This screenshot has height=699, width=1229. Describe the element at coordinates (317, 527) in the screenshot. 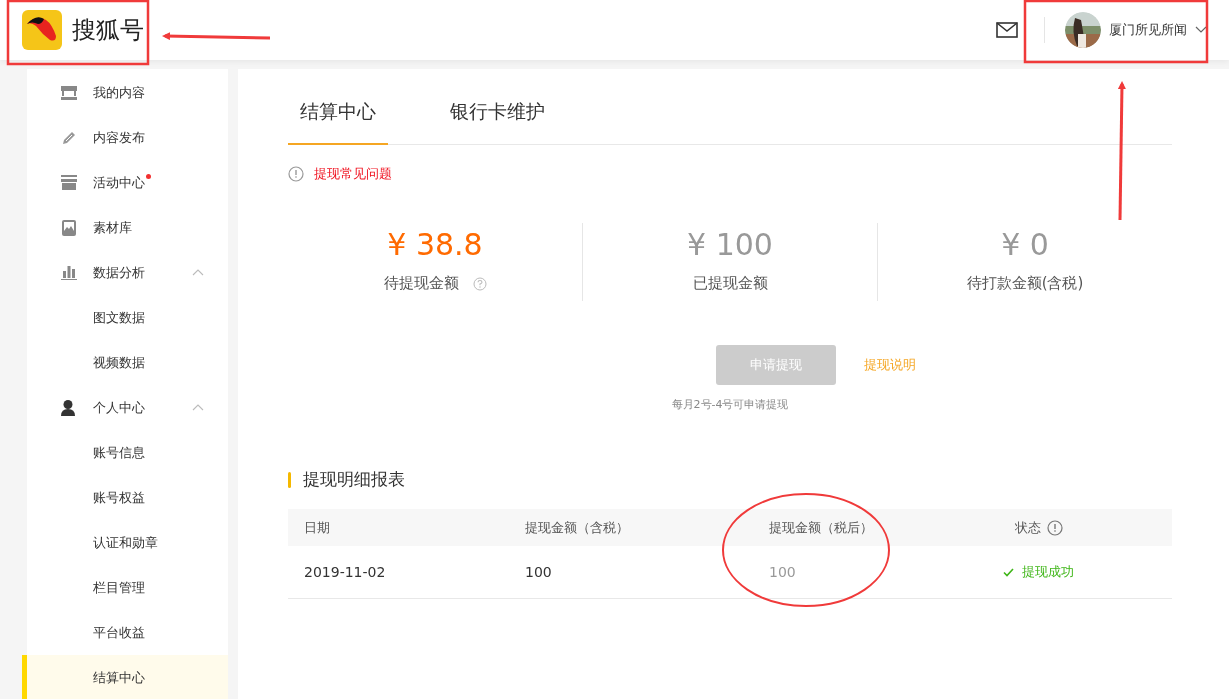

I see `column-header: 日期` at that location.